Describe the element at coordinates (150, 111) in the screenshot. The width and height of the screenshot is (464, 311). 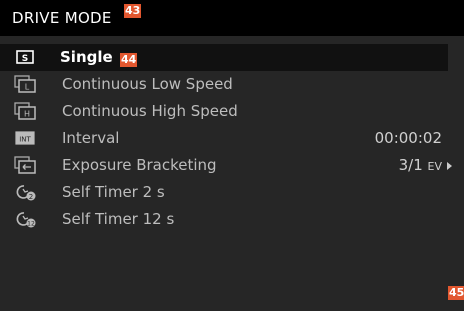
I see `menu-item-label: Continuous High Speed` at that location.